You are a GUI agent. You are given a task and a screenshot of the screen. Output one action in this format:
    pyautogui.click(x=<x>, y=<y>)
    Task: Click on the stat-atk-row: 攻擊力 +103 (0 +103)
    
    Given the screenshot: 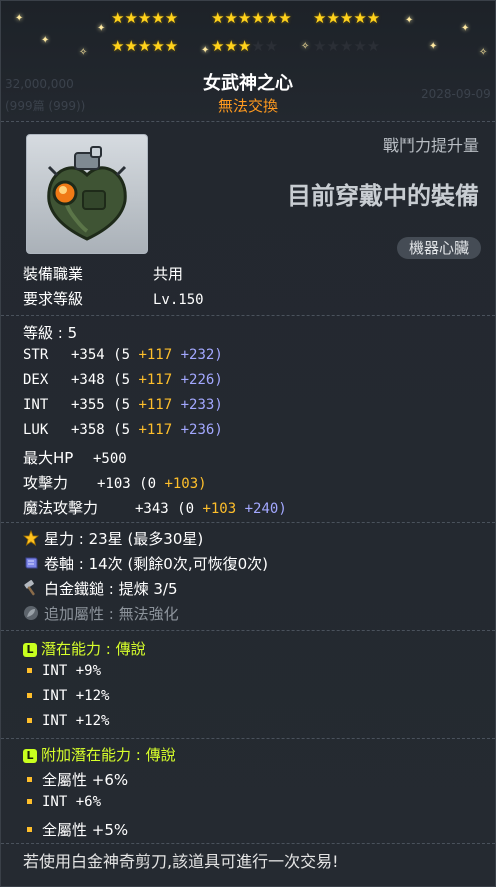 What is the action you would take?
    pyautogui.click(x=115, y=482)
    